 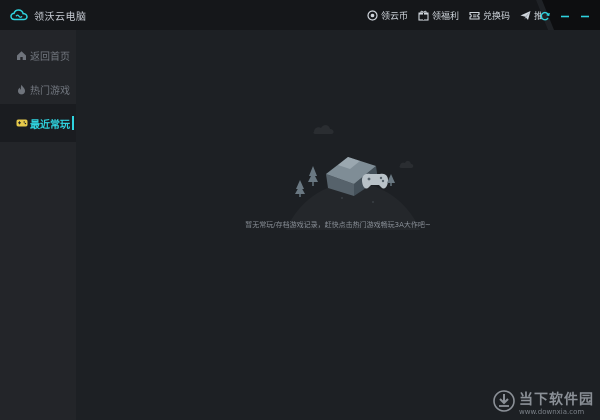 I want to click on watermark-url: www.downxia.com, so click(x=552, y=412).